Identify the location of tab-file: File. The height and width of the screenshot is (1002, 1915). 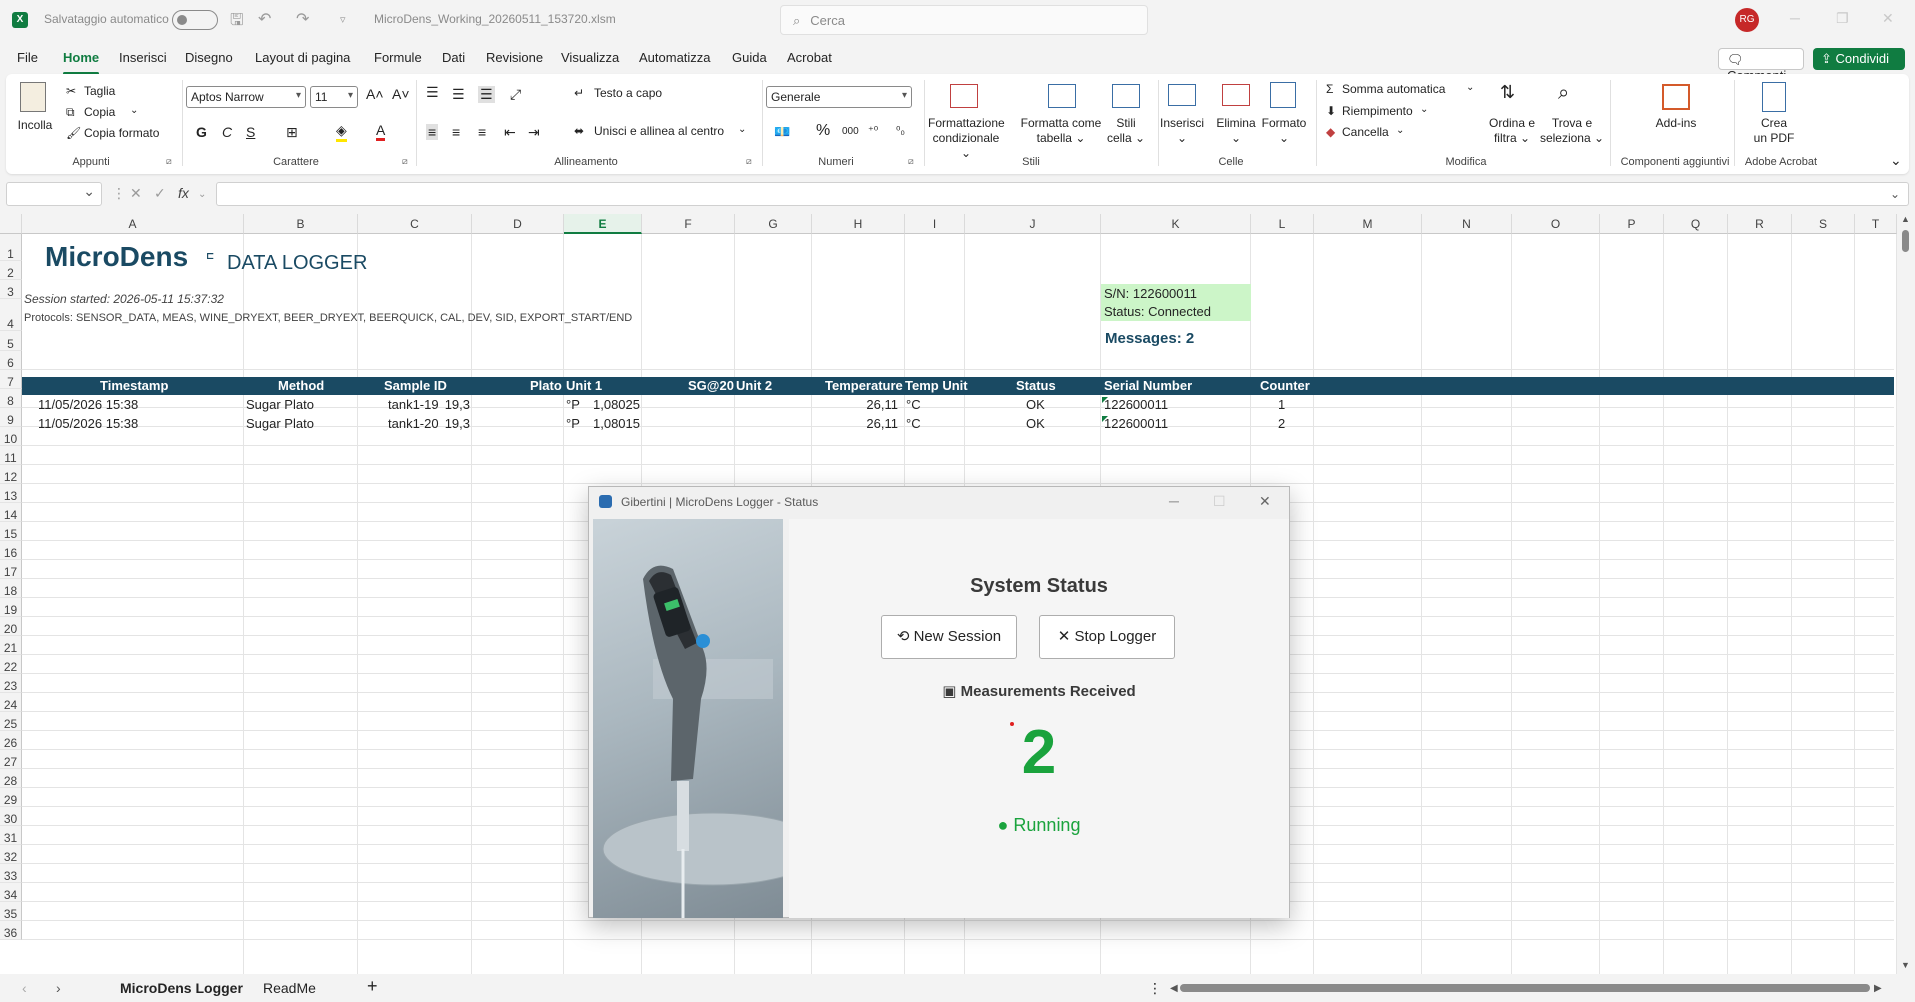
(27, 57).